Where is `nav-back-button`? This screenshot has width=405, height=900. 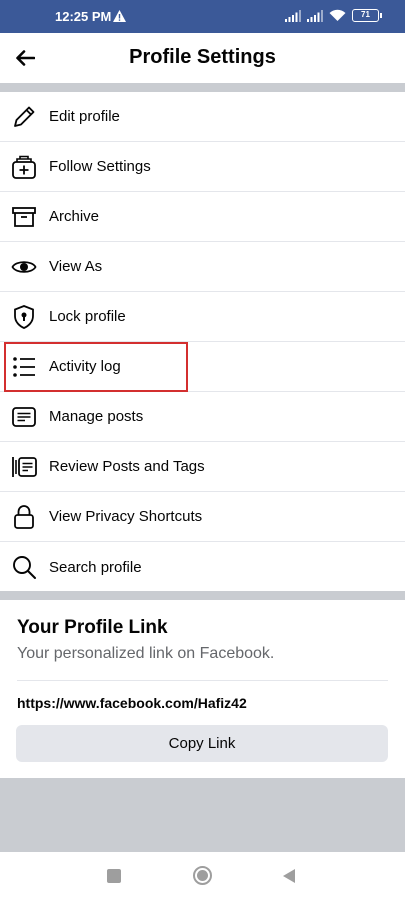
nav-back-button is located at coordinates (289, 876).